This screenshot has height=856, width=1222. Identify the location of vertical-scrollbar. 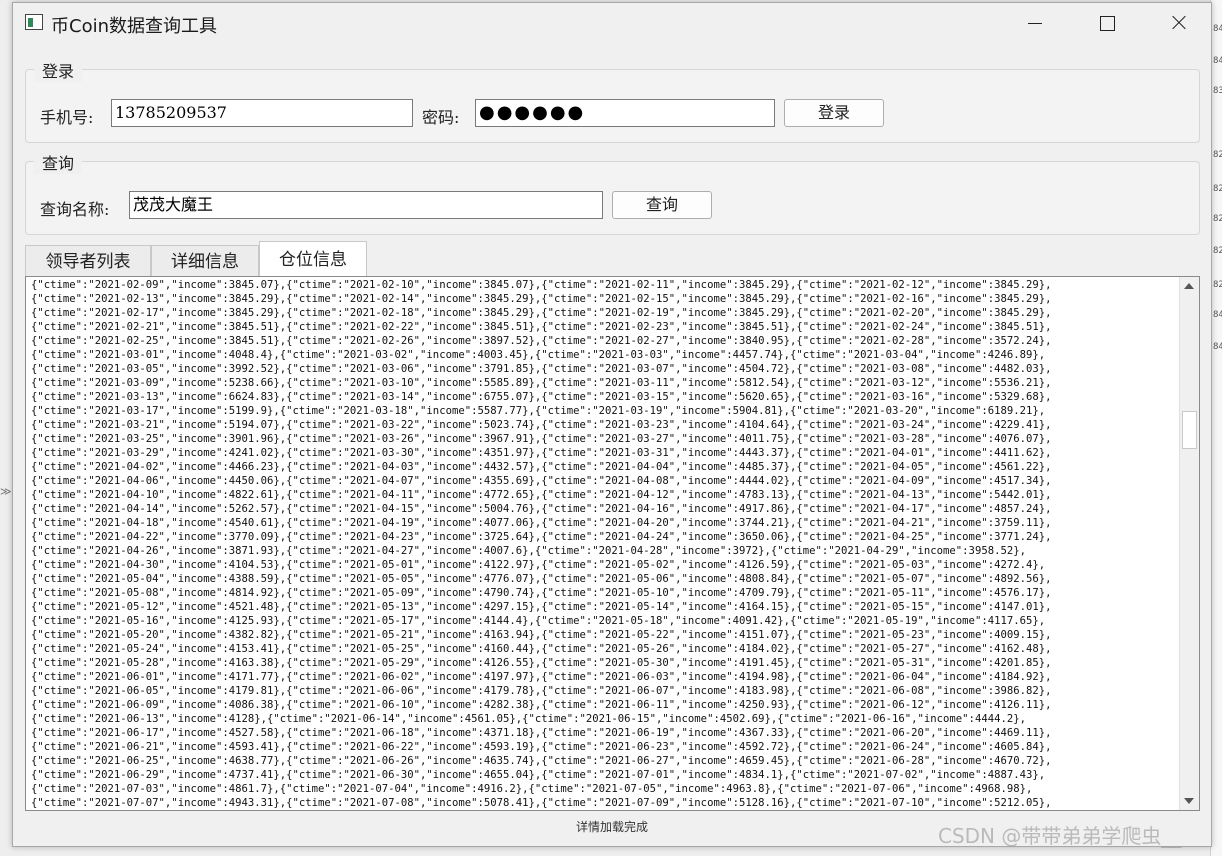
(1189, 543).